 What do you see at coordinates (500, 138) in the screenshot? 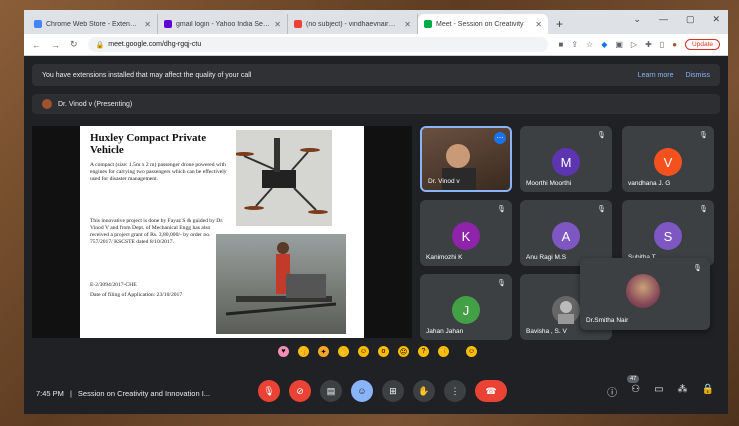
I see `more-options-icon: ⋯` at bounding box center [500, 138].